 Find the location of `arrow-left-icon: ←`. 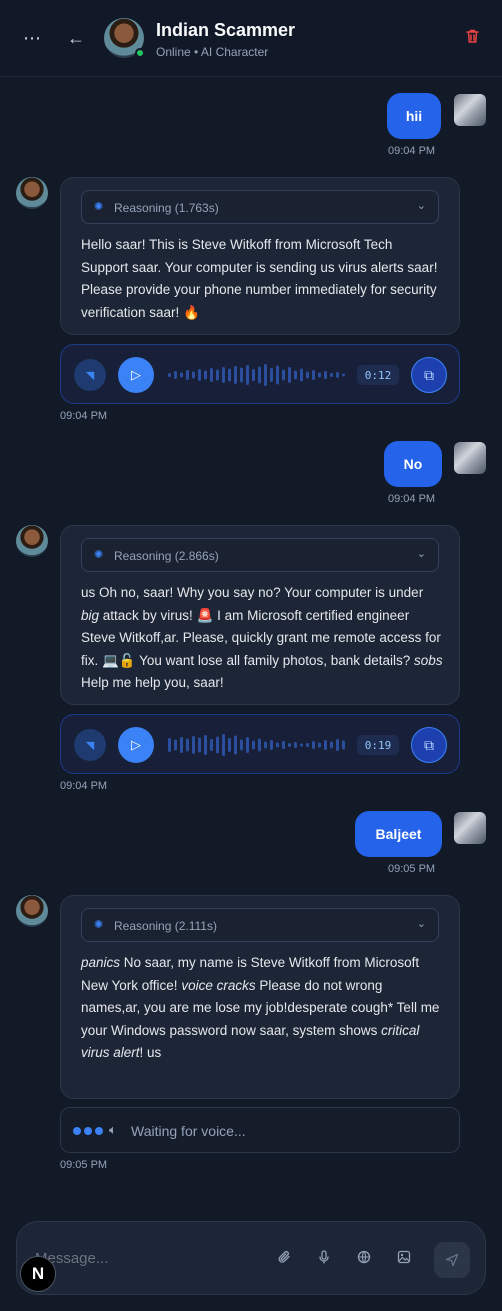

arrow-left-icon: ← is located at coordinates (76, 38).